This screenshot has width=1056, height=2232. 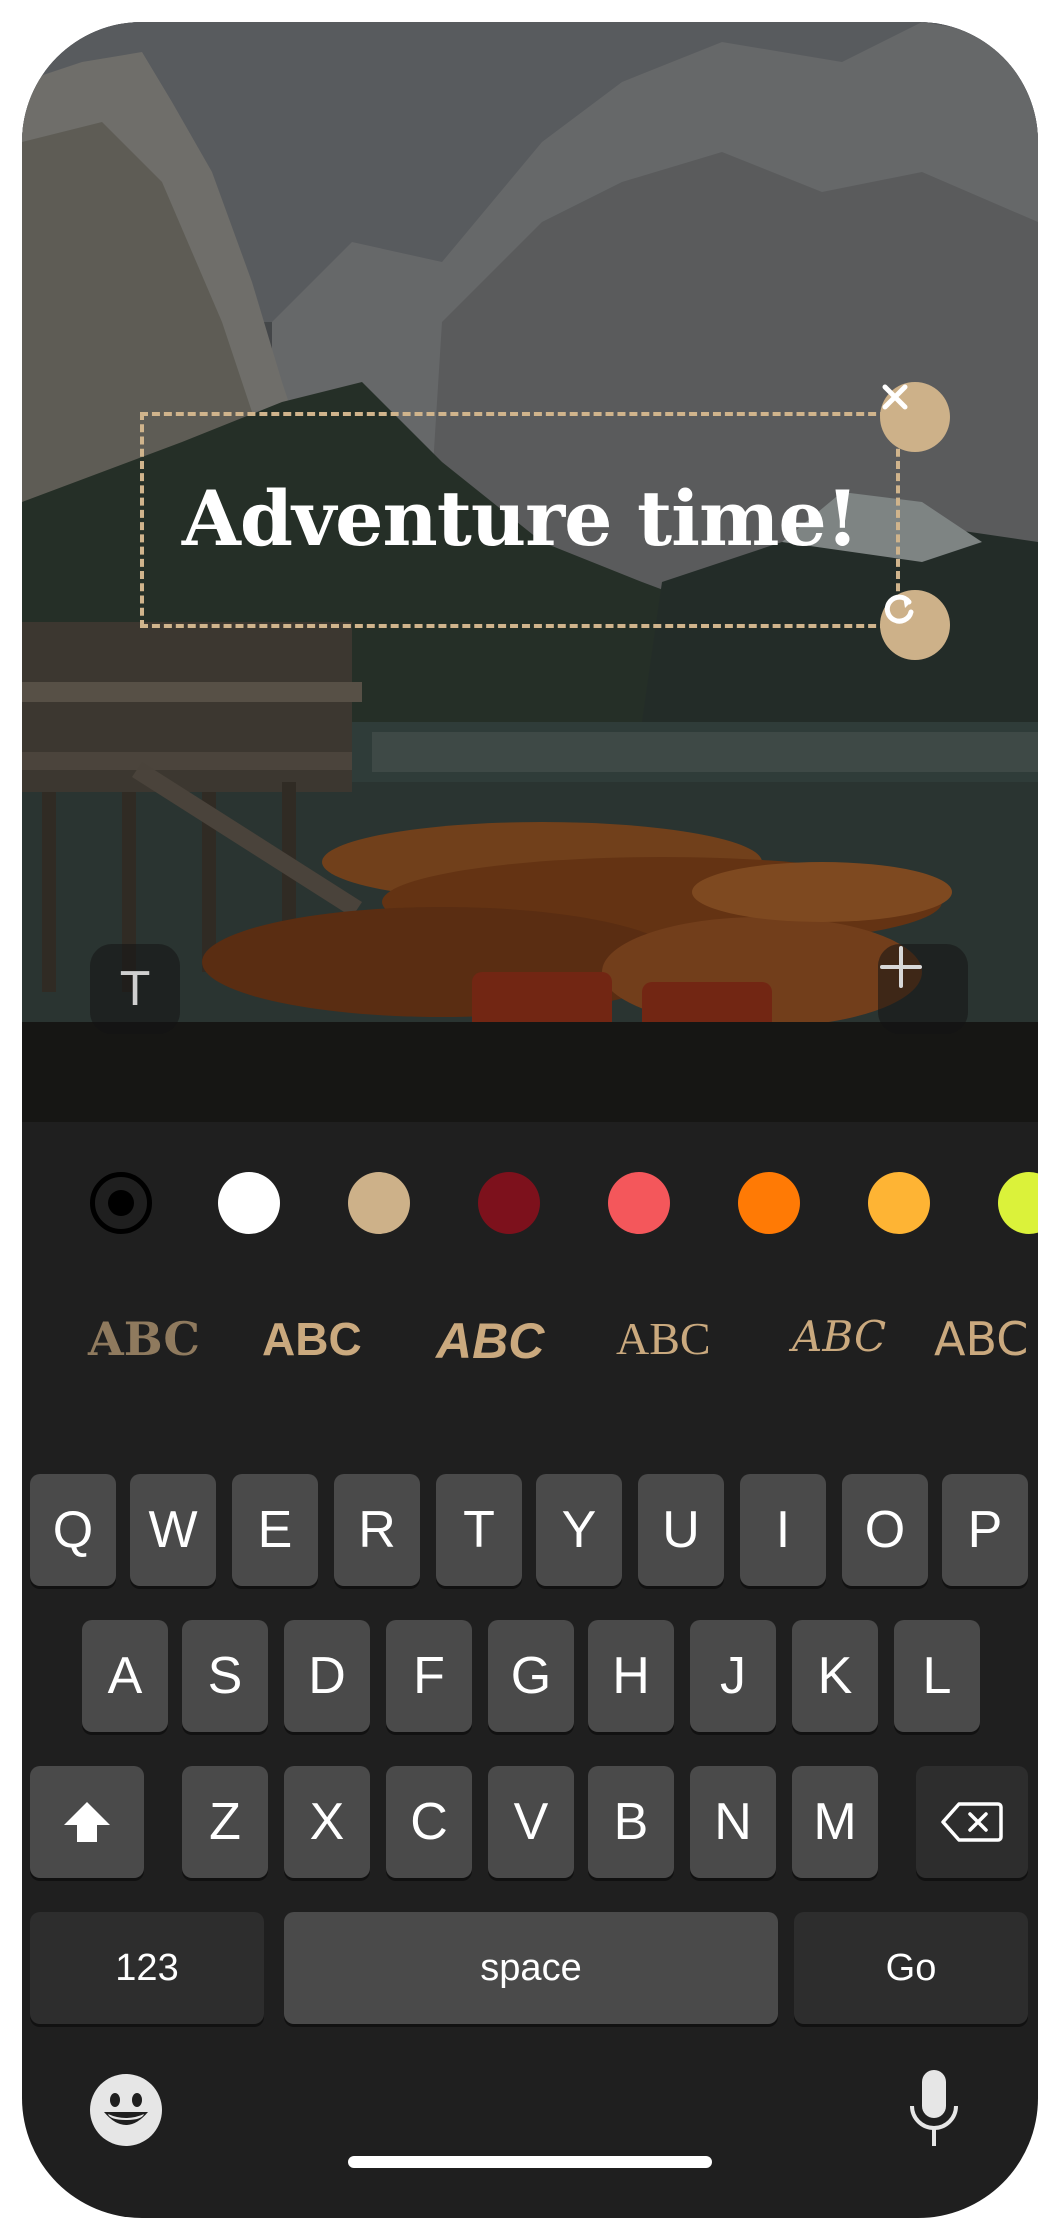 What do you see at coordinates (769, 1203) in the screenshot?
I see `color-swatch-orange` at bounding box center [769, 1203].